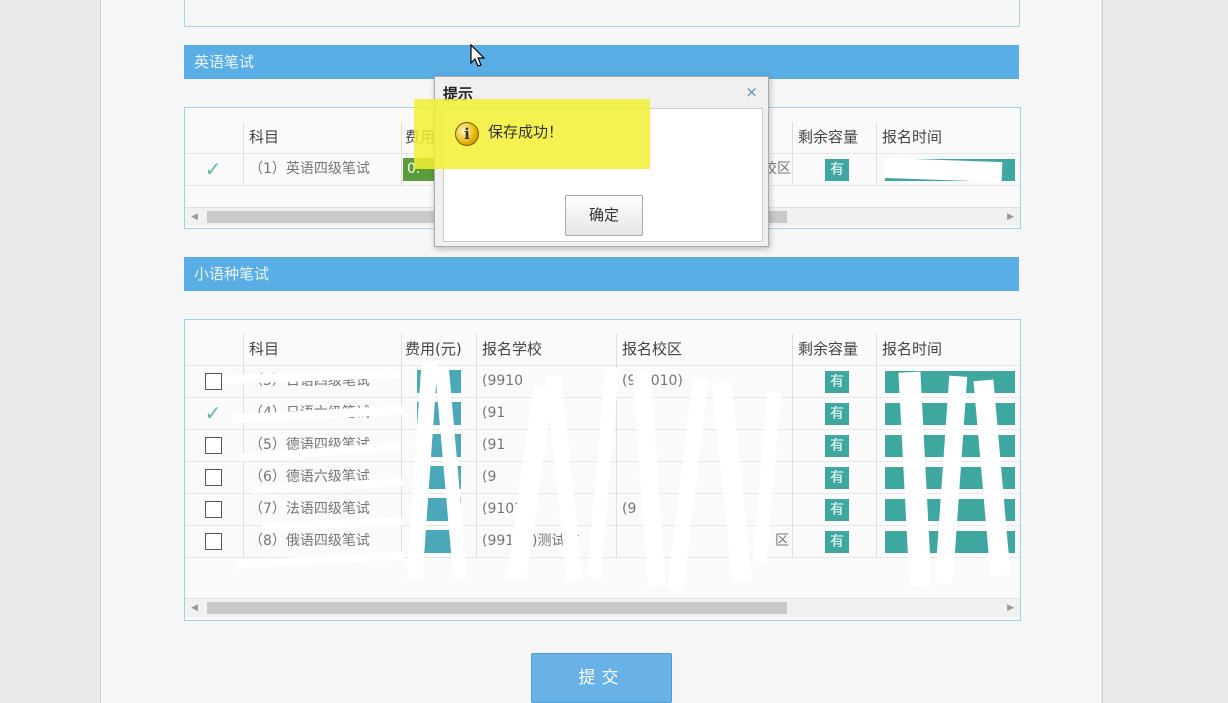 This screenshot has height=703, width=1228. I want to click on previous-section-box, so click(602, 13).